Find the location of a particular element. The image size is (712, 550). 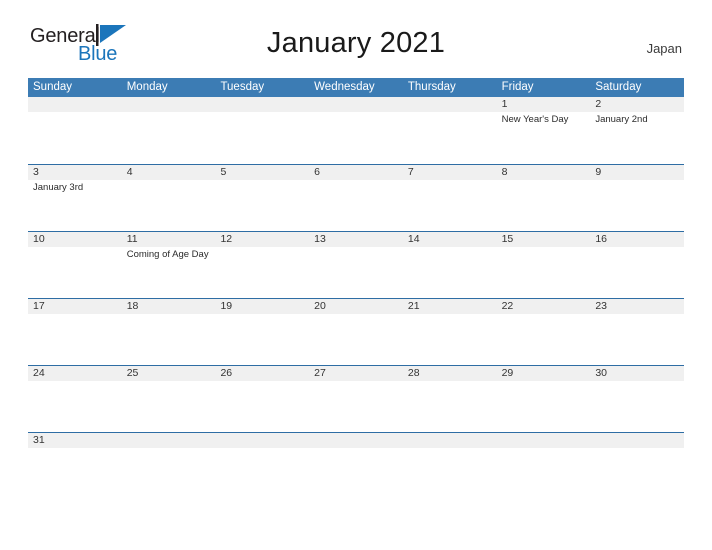

calendar-day-24: 24 is located at coordinates (75, 399).